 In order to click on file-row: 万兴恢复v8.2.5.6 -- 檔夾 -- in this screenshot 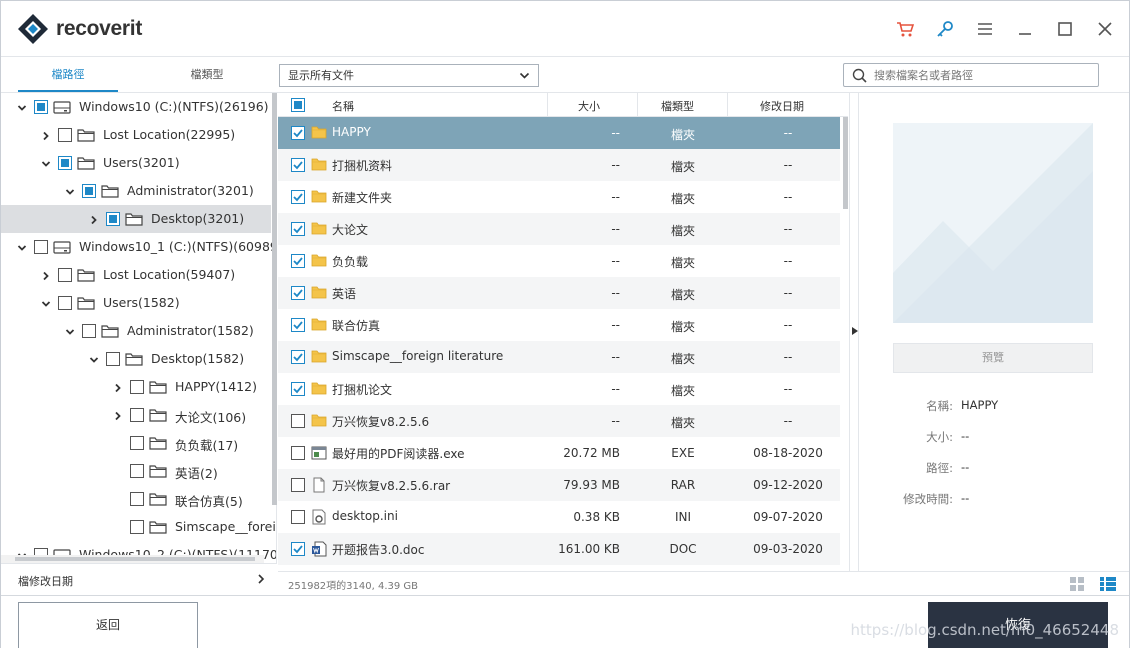, I will do `click(559, 421)`.